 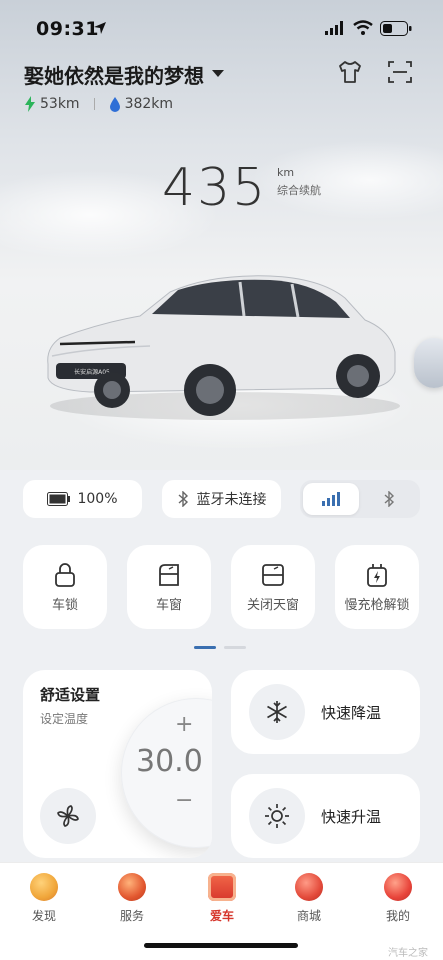 I want to click on total-range-value: 435, so click(x=215, y=188).